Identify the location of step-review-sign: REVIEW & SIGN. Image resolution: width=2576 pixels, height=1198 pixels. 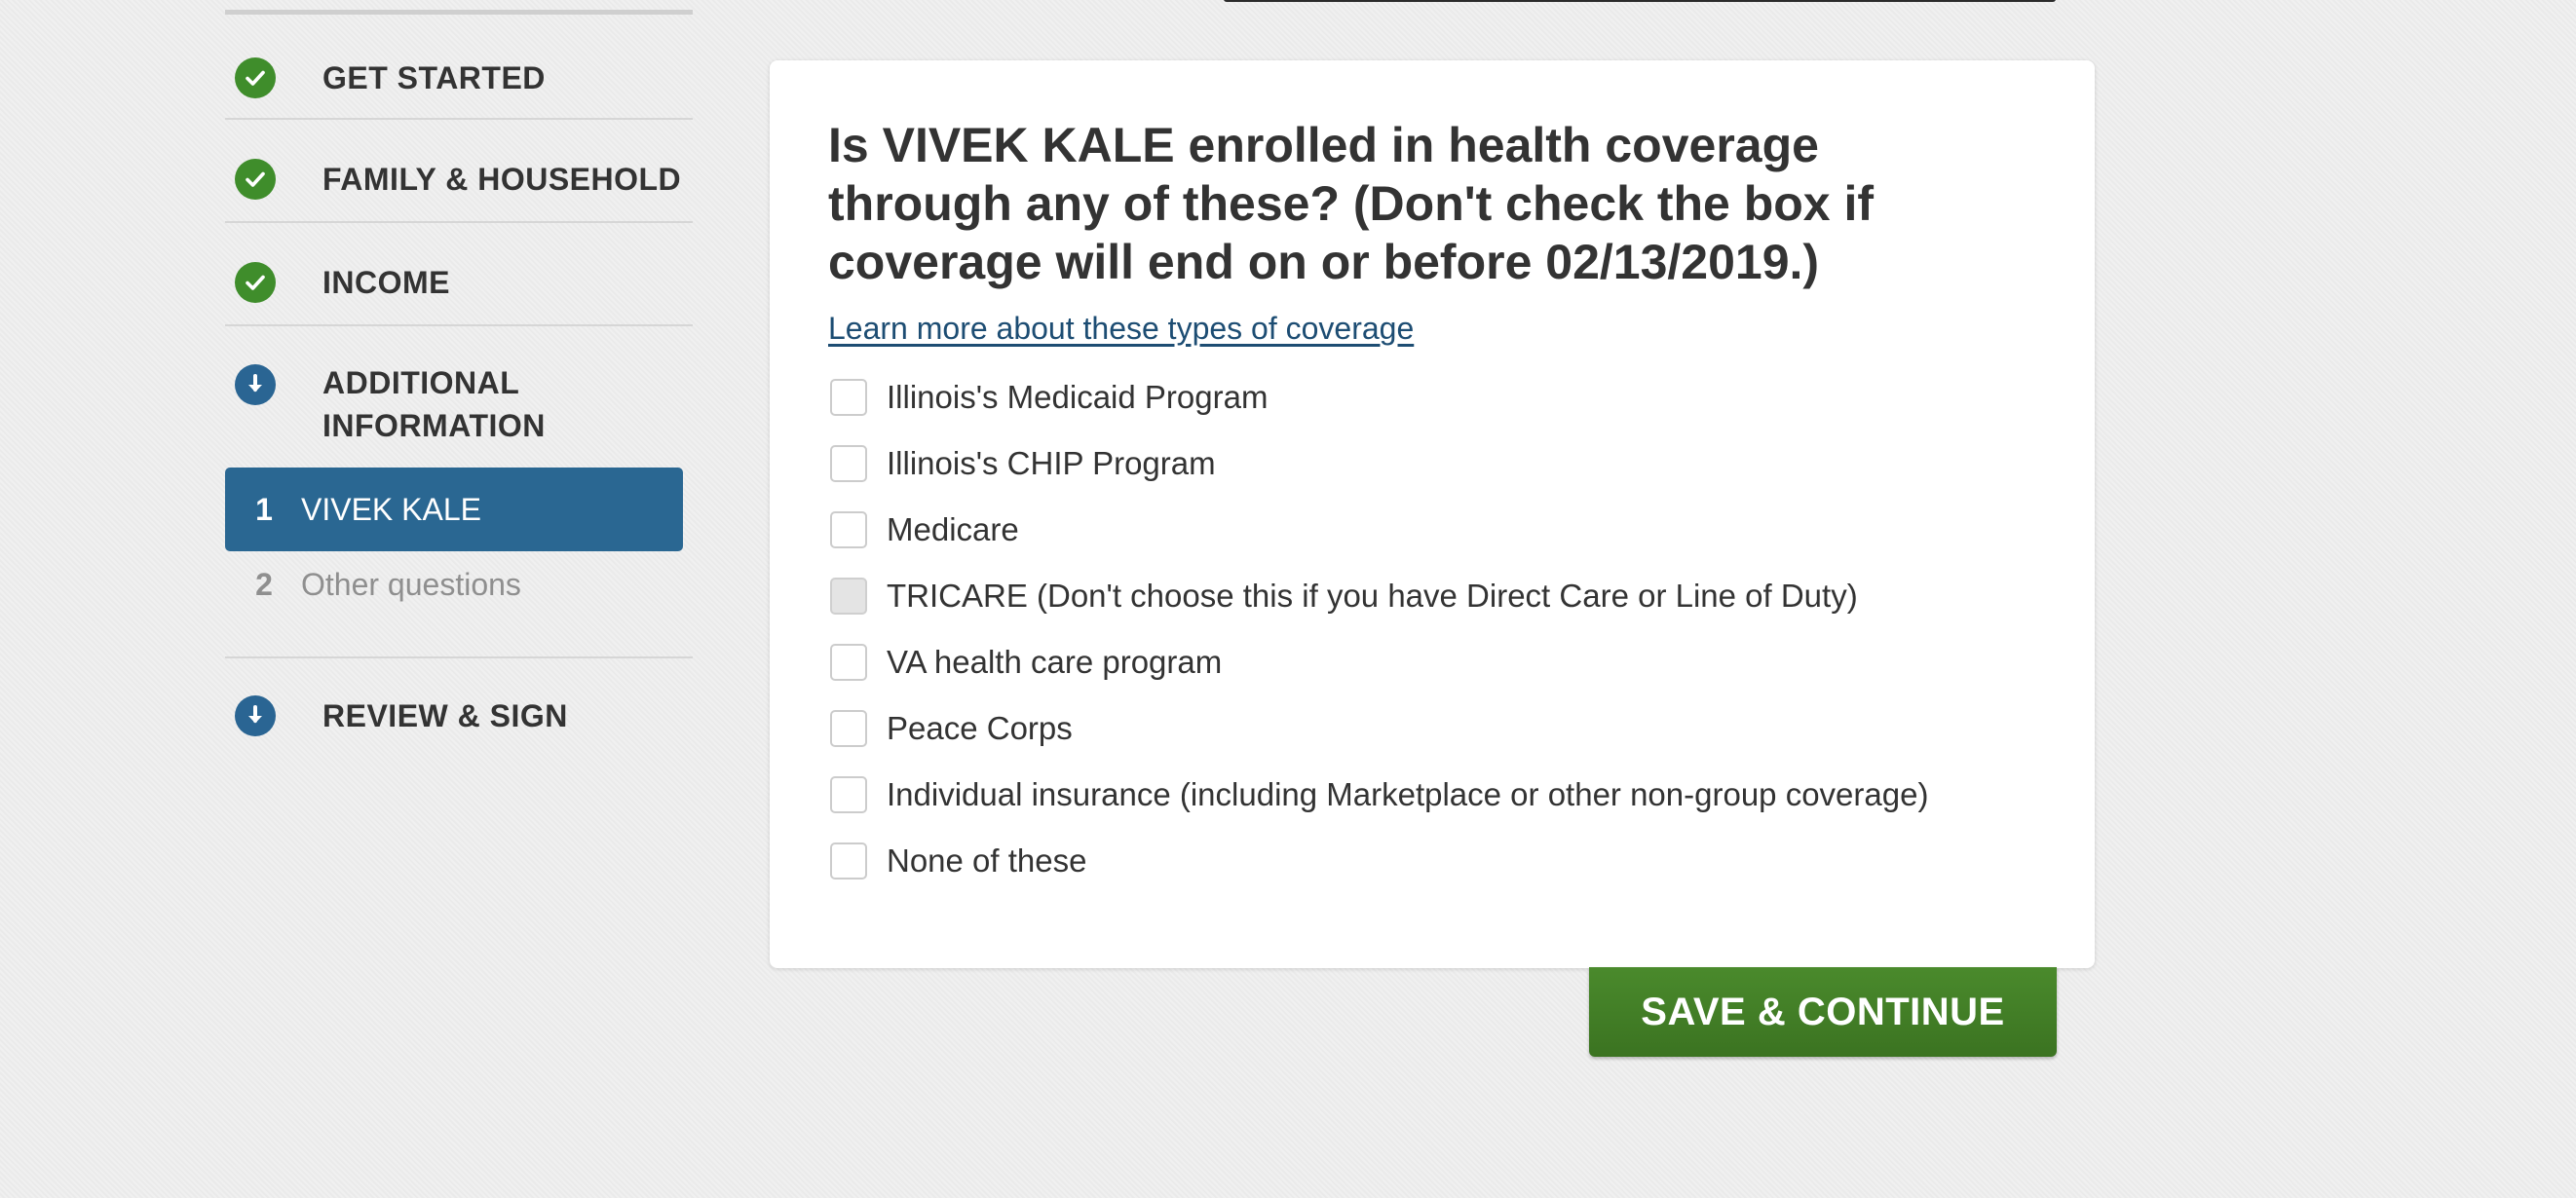
(459, 711).